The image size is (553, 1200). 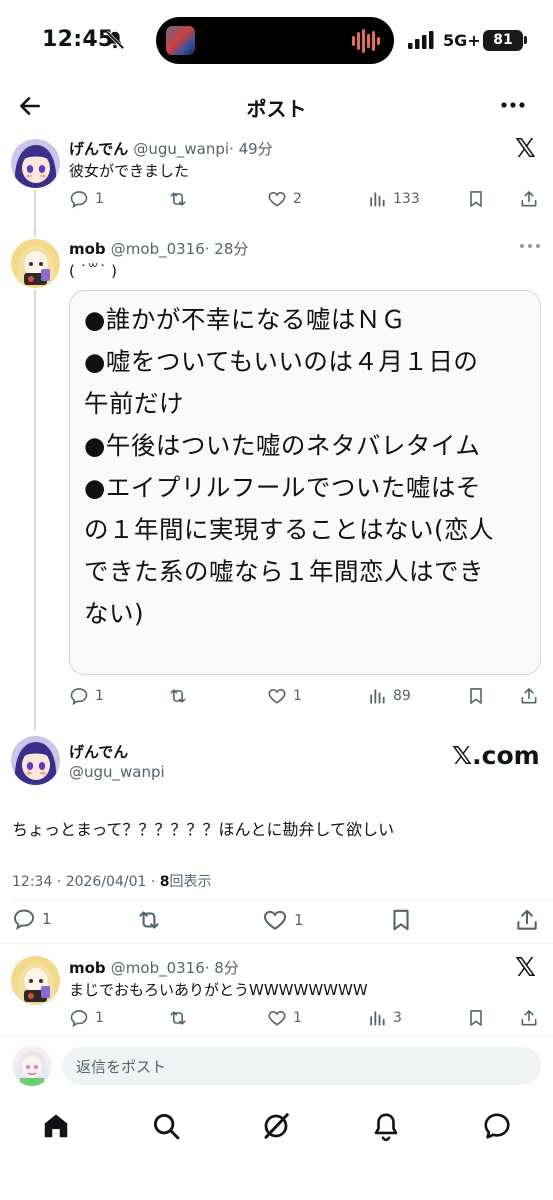 What do you see at coordinates (276, 109) in the screenshot?
I see `page-title: ポスト` at bounding box center [276, 109].